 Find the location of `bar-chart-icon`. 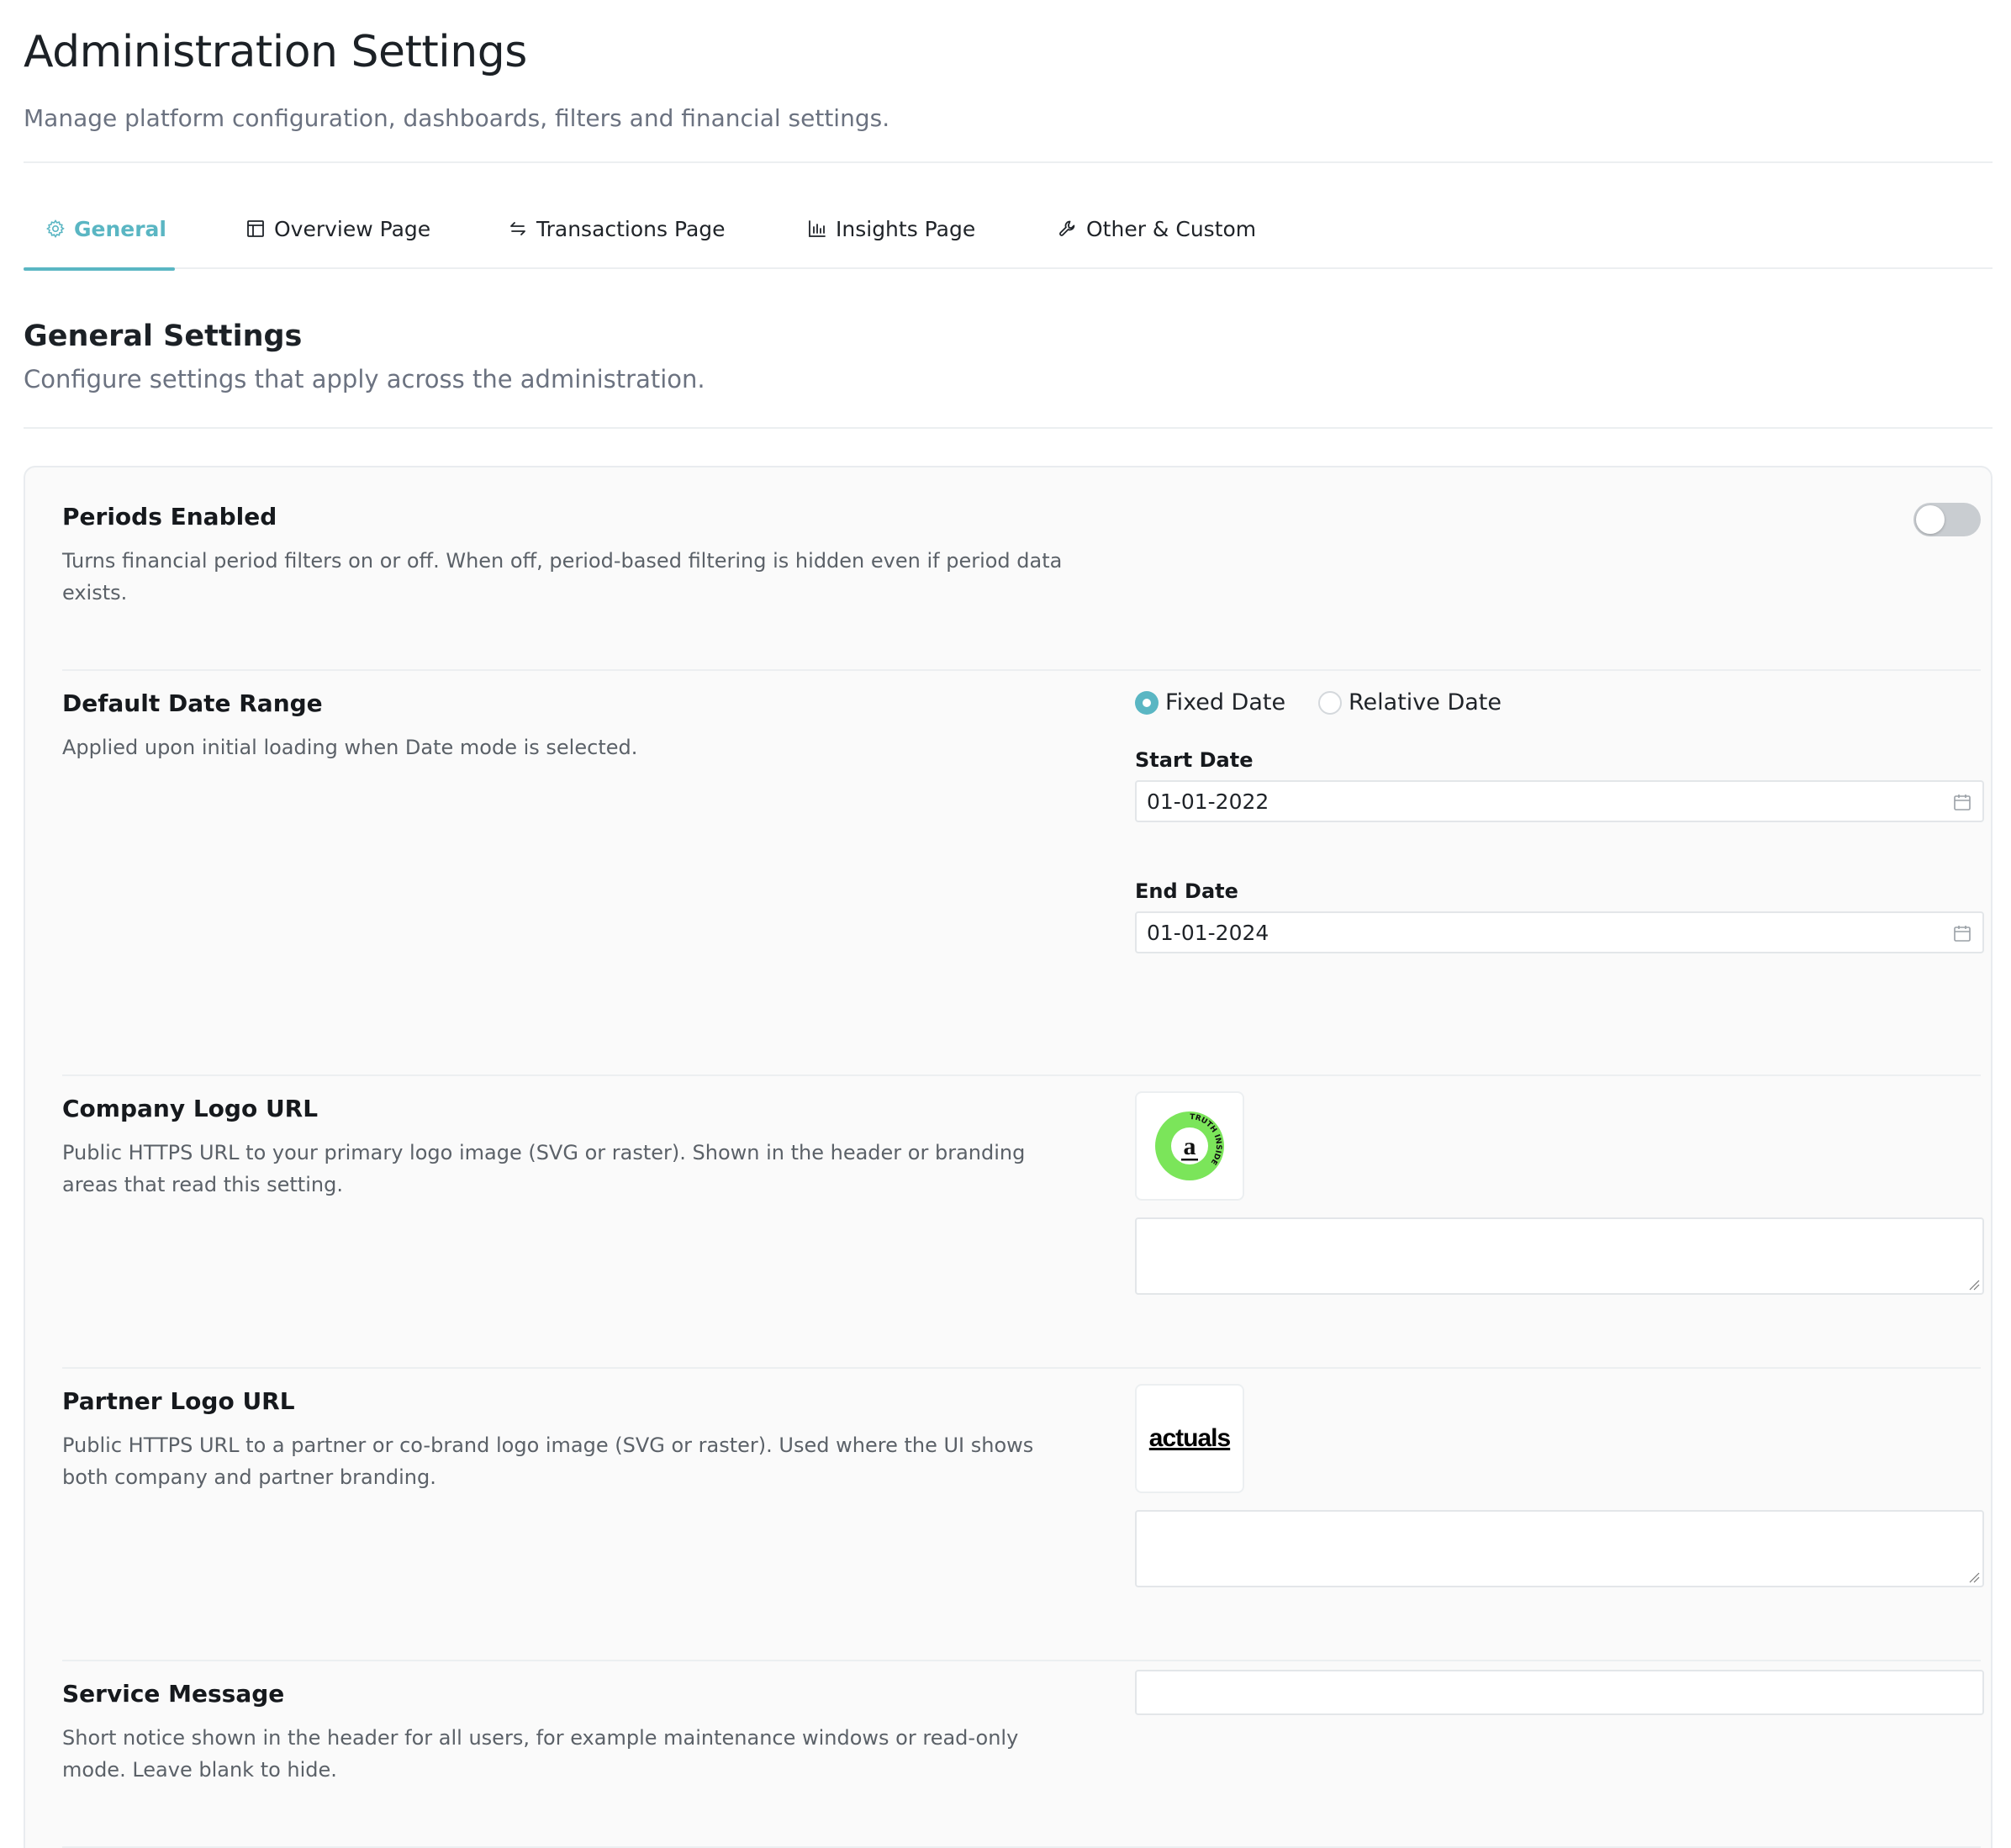

bar-chart-icon is located at coordinates (817, 229).